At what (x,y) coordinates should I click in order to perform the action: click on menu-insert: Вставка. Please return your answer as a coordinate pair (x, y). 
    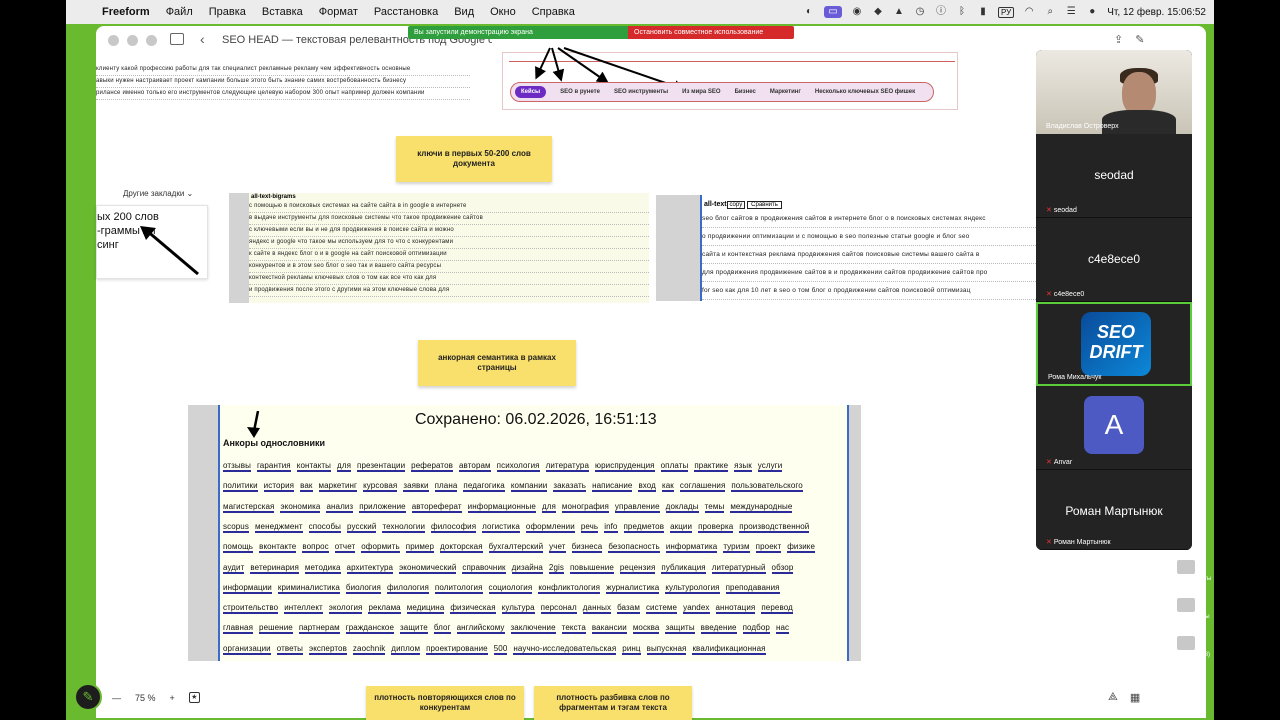
    Looking at the image, I should click on (282, 12).